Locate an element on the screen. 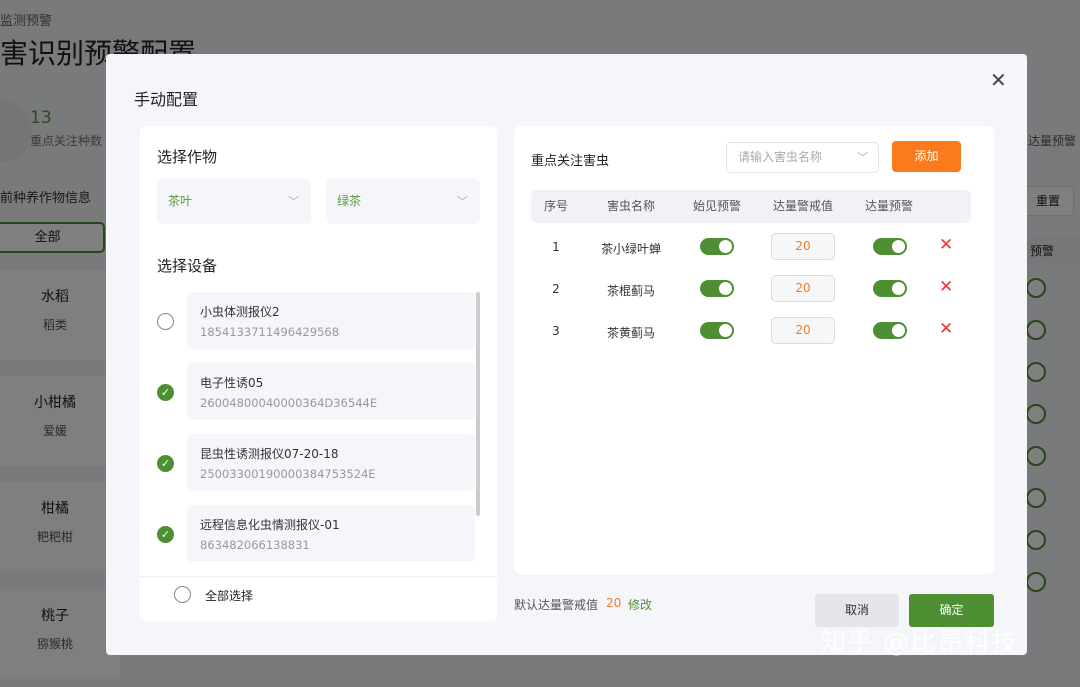 This screenshot has width=1080, height=687. dialog-title: 手动配置 is located at coordinates (166, 99).